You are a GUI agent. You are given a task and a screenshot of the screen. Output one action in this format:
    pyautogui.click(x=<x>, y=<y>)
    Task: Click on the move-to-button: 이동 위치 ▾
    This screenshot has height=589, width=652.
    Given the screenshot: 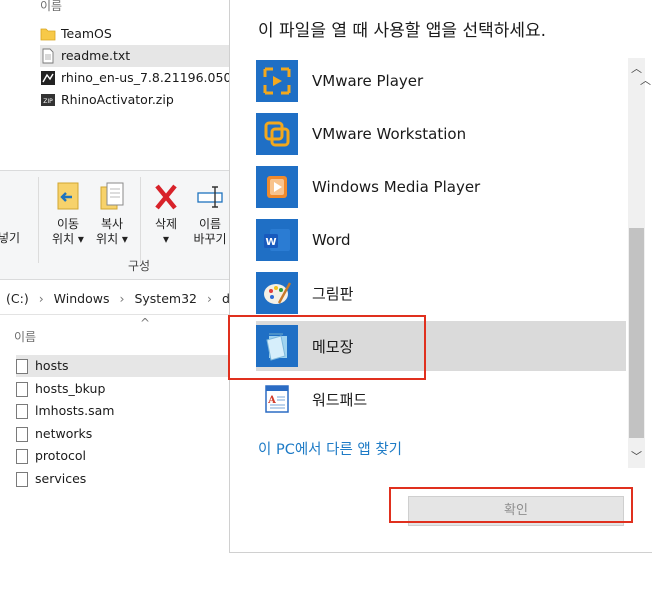 What is the action you would take?
    pyautogui.click(x=68, y=214)
    